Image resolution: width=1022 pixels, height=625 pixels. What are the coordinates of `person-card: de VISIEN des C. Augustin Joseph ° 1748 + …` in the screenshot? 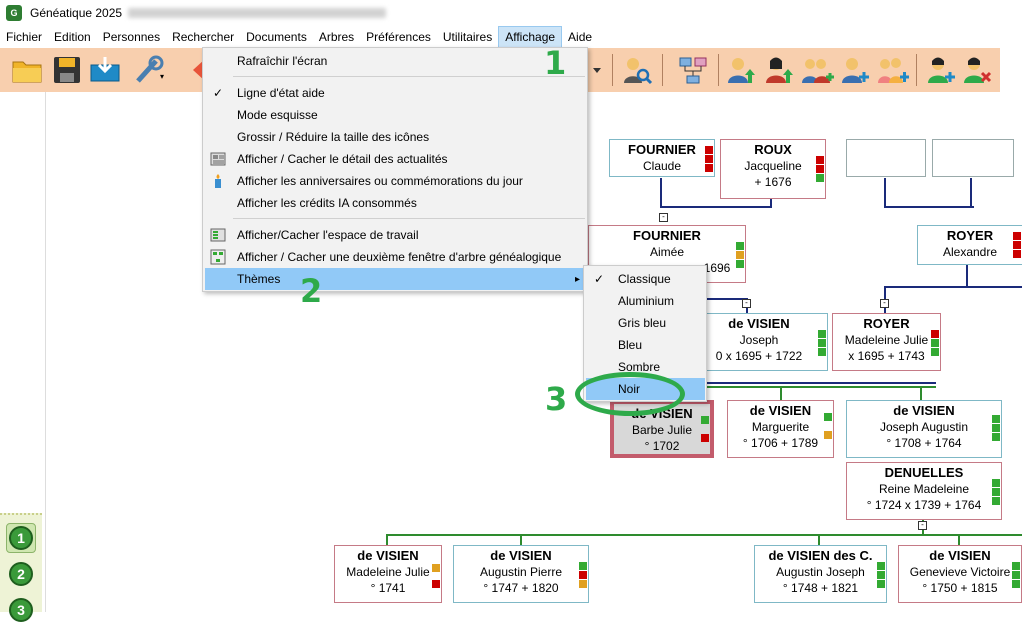 It's located at (820, 574).